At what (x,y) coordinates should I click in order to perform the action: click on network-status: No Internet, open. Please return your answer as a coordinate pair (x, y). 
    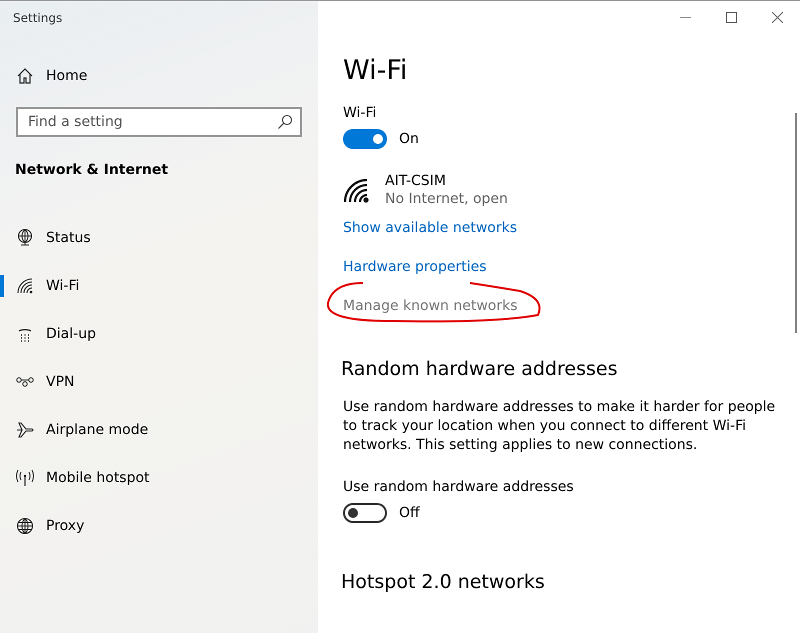
    Looking at the image, I should click on (446, 199).